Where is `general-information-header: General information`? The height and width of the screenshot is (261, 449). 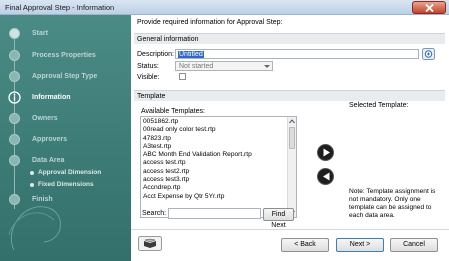
general-information-header: General information is located at coordinates (289, 38).